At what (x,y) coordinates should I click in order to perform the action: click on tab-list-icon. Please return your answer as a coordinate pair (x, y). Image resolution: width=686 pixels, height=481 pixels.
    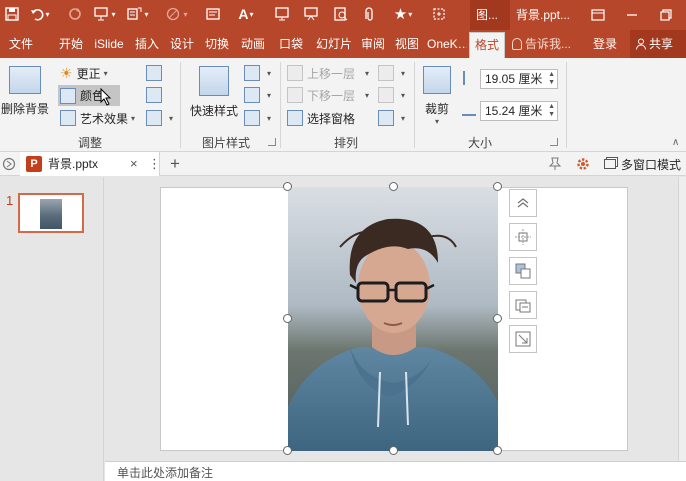
    Looking at the image, I should click on (9, 164).